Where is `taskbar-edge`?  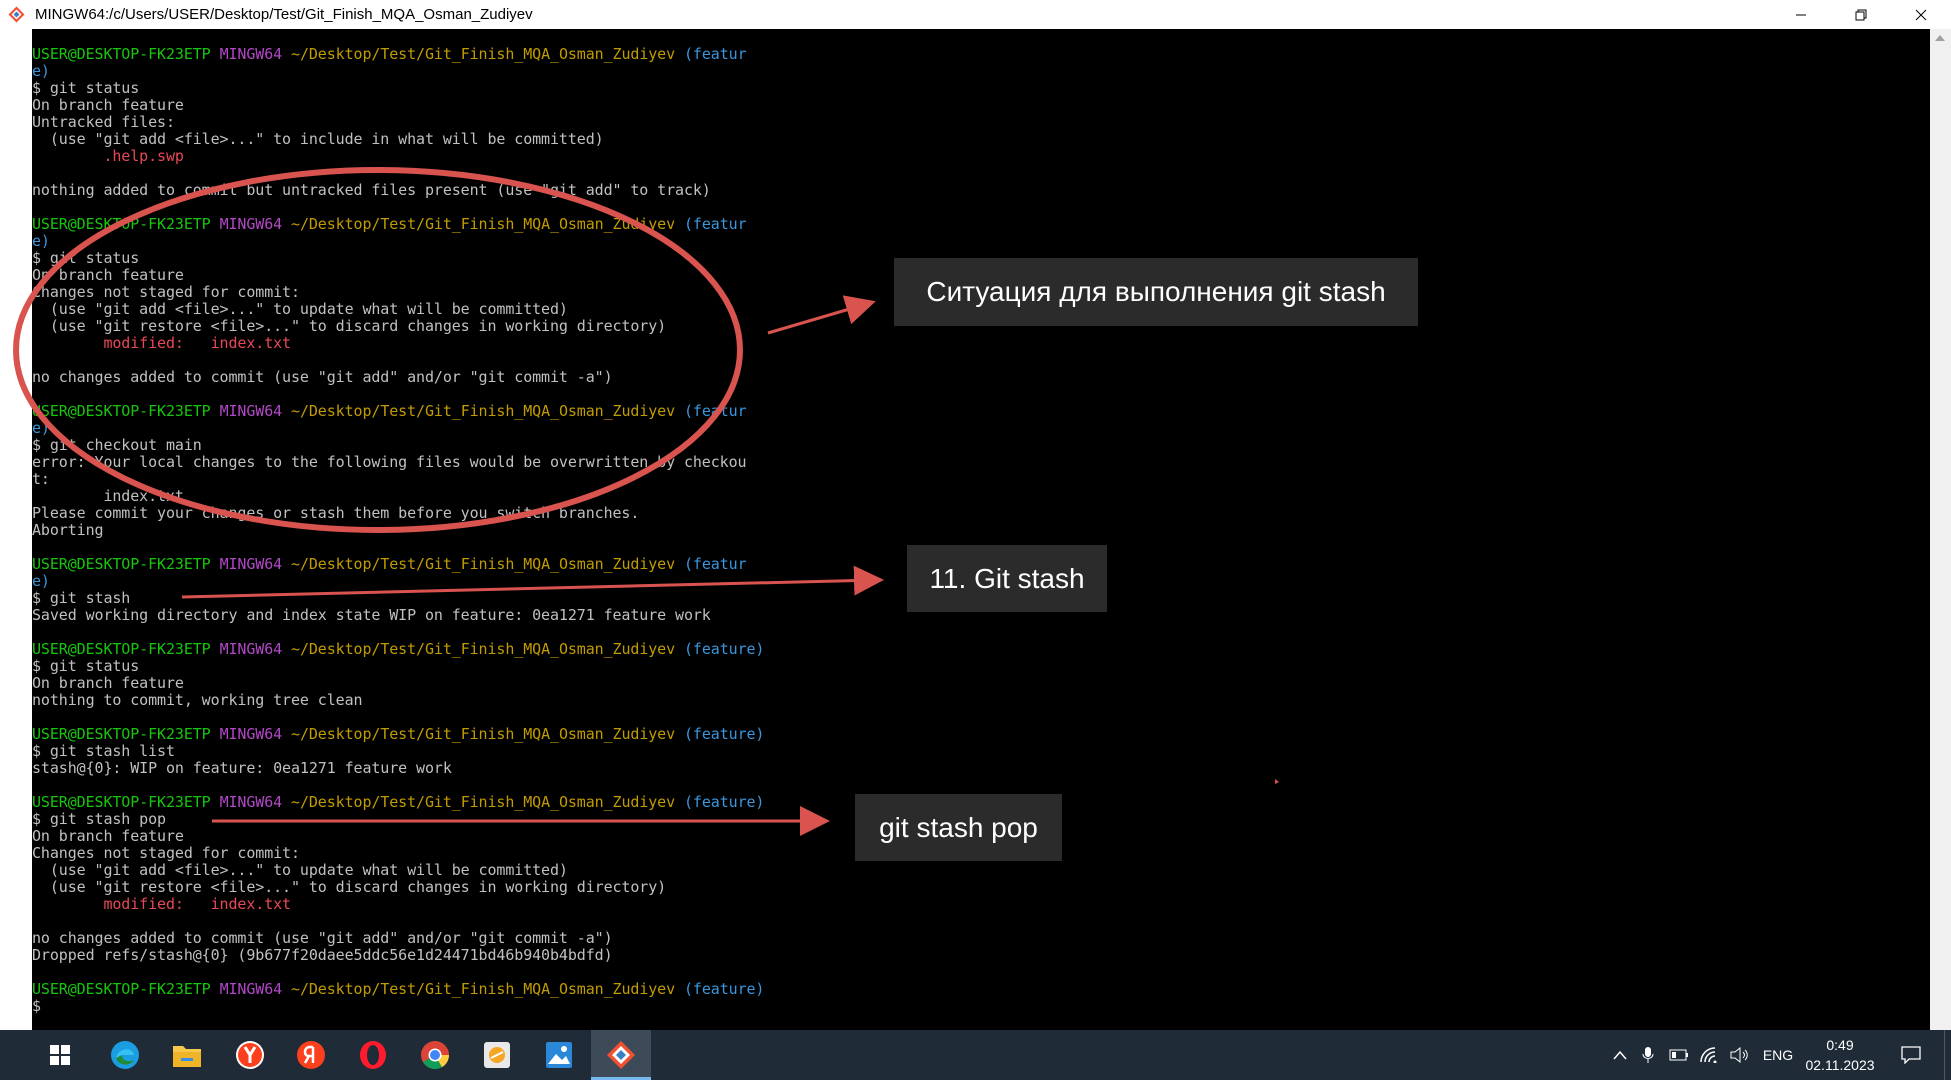
taskbar-edge is located at coordinates (125, 1055).